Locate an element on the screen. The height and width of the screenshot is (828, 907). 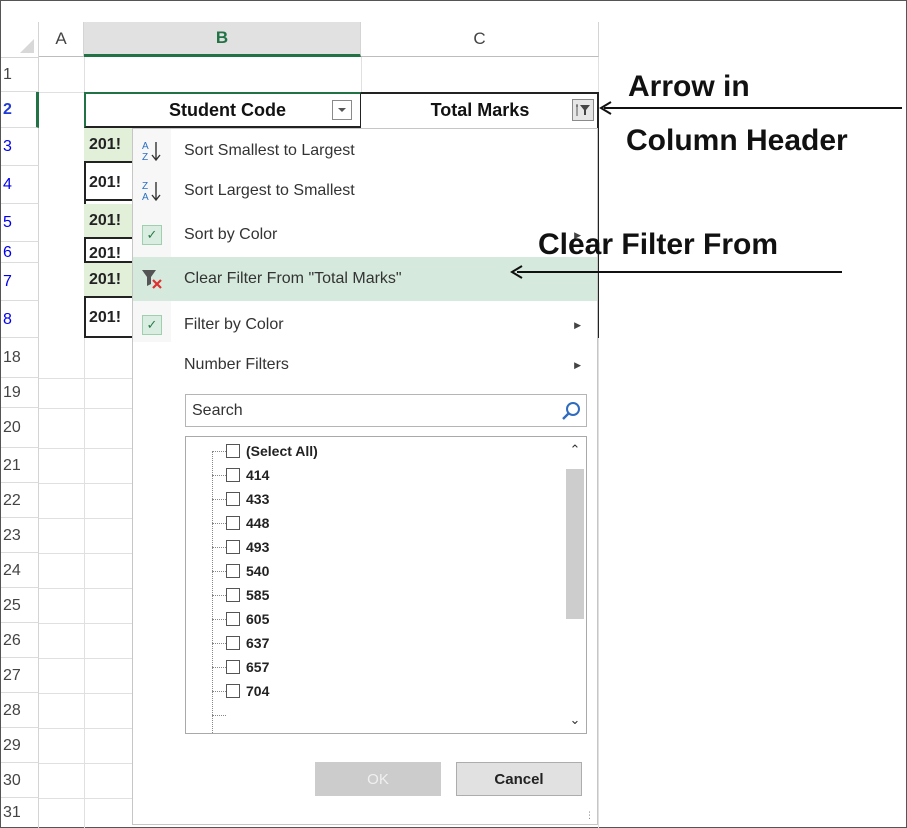
column-header-b: B is located at coordinates (222, 39).